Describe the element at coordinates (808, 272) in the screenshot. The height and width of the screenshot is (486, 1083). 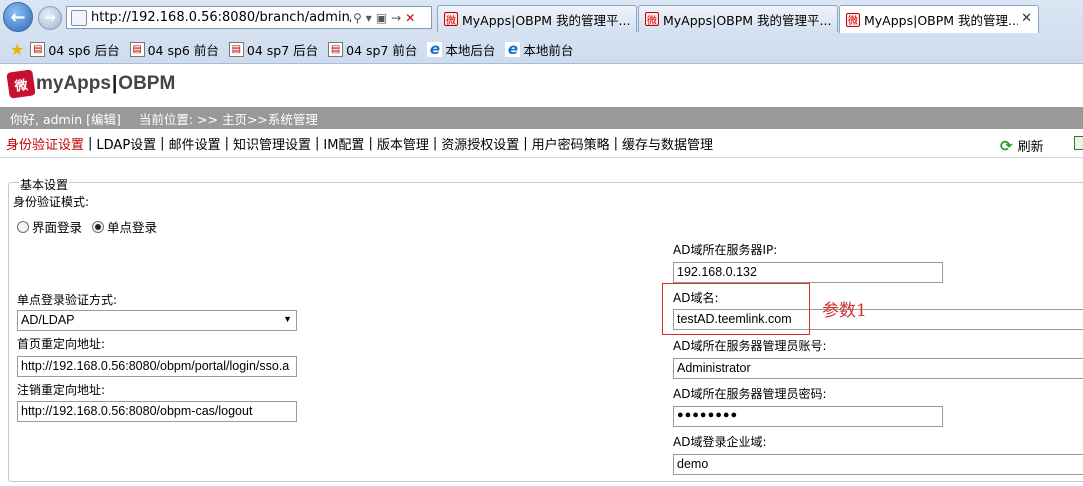
I see `ad-ip-input: 192.168.0.132` at that location.